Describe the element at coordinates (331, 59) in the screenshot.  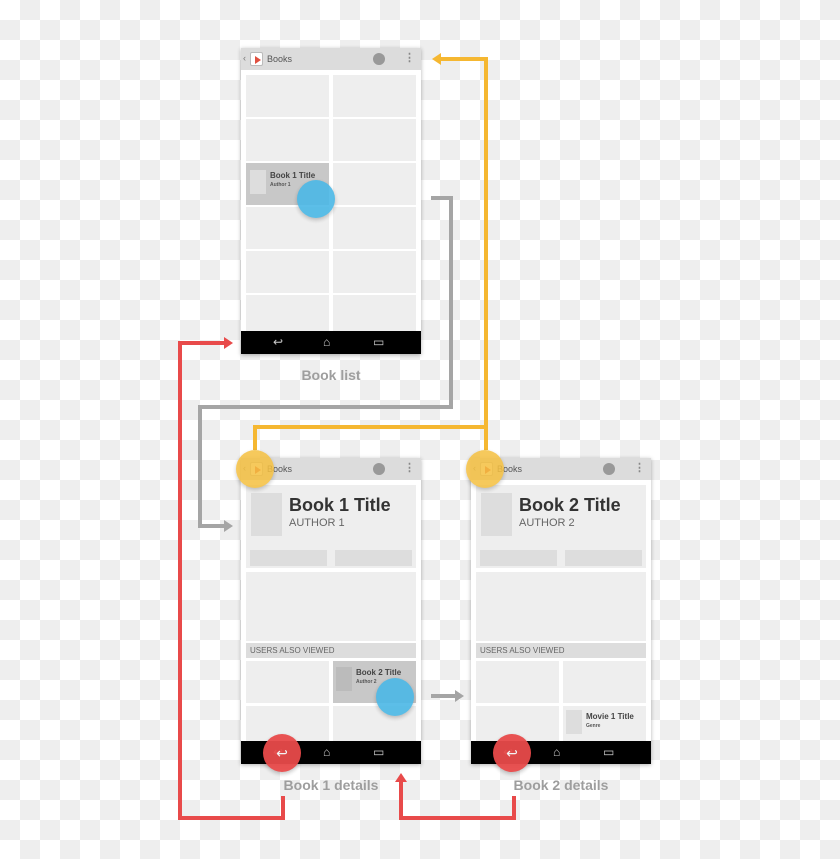
I see `action-bar: ‹ Books ⋮` at that location.